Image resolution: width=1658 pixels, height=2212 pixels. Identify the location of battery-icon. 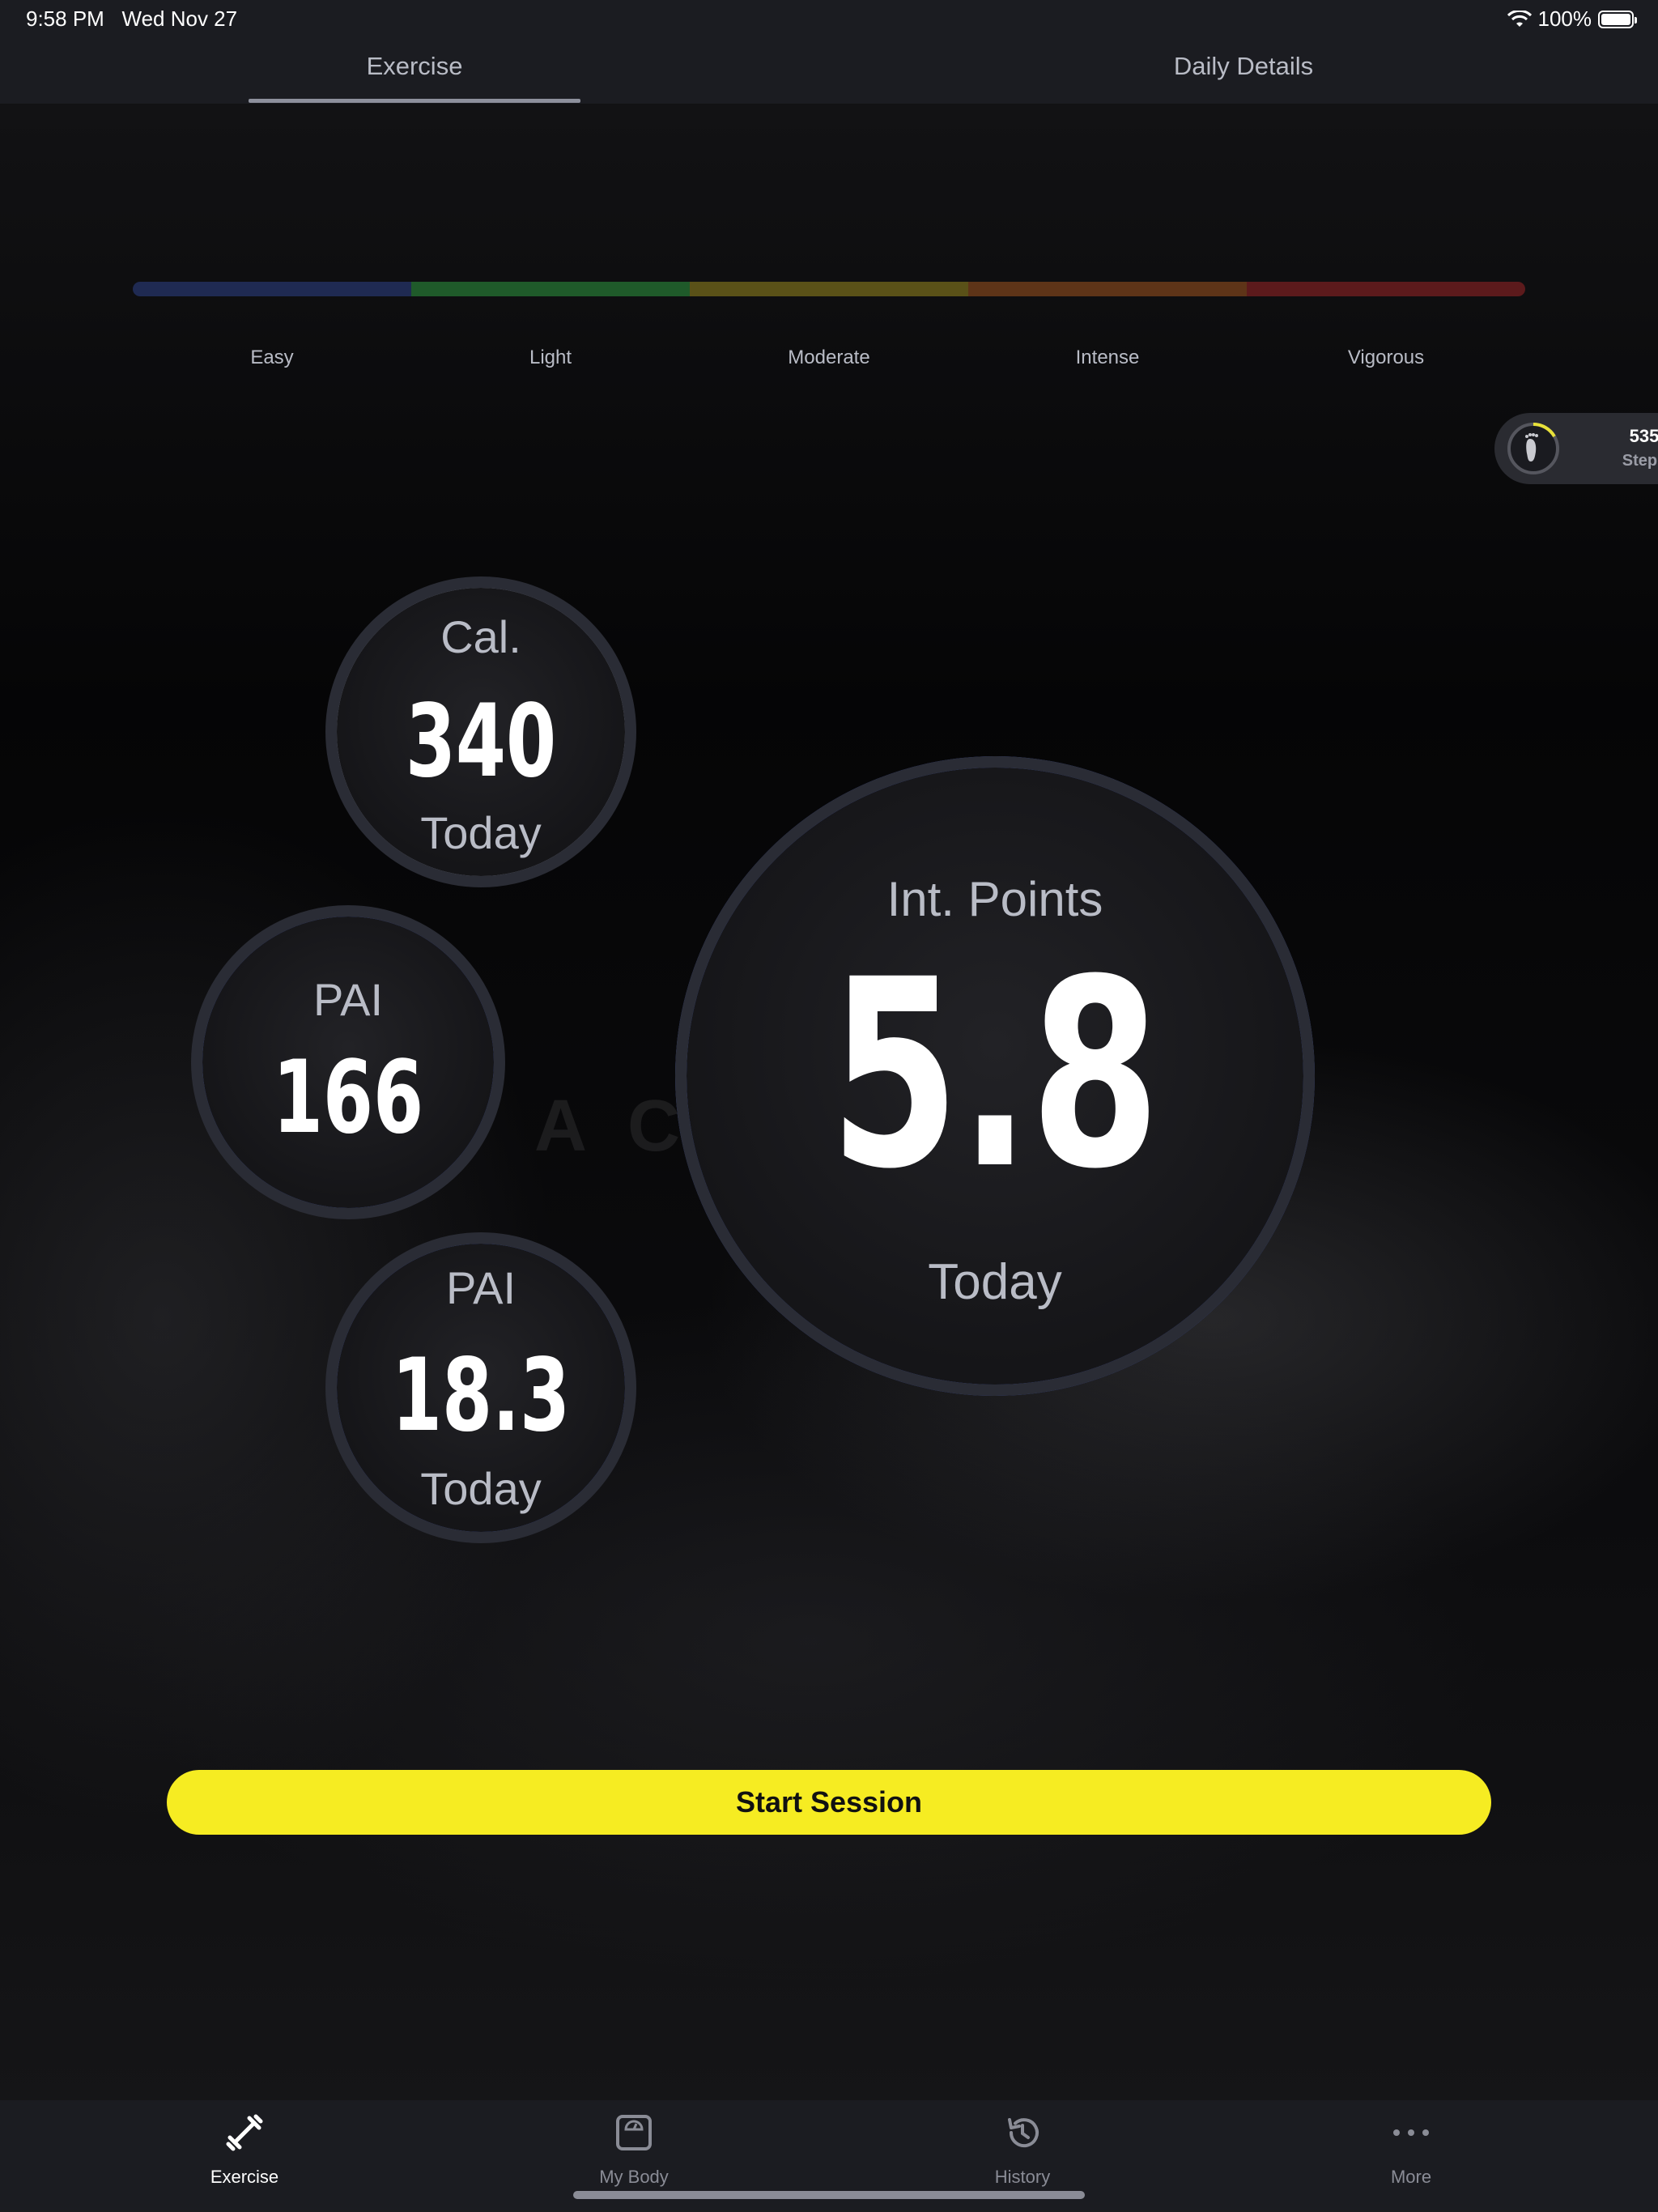
(1617, 19).